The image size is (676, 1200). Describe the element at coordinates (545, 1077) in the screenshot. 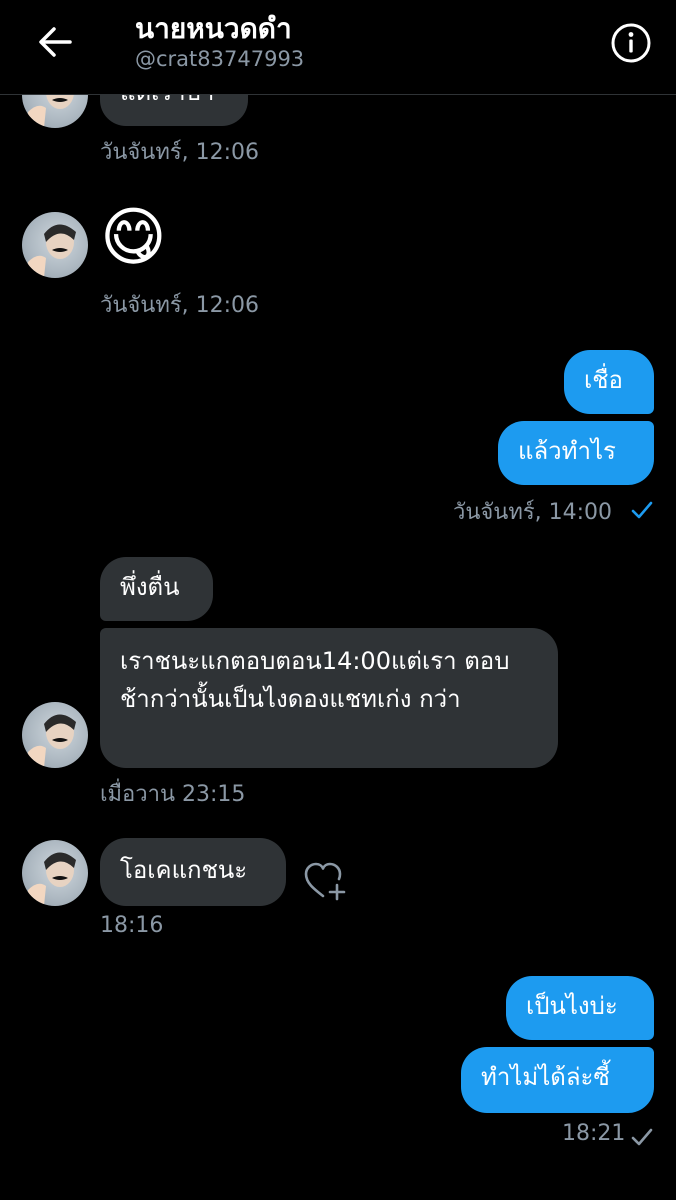

I see `message-text: ทำไม่ได้ล่ะซี้` at that location.